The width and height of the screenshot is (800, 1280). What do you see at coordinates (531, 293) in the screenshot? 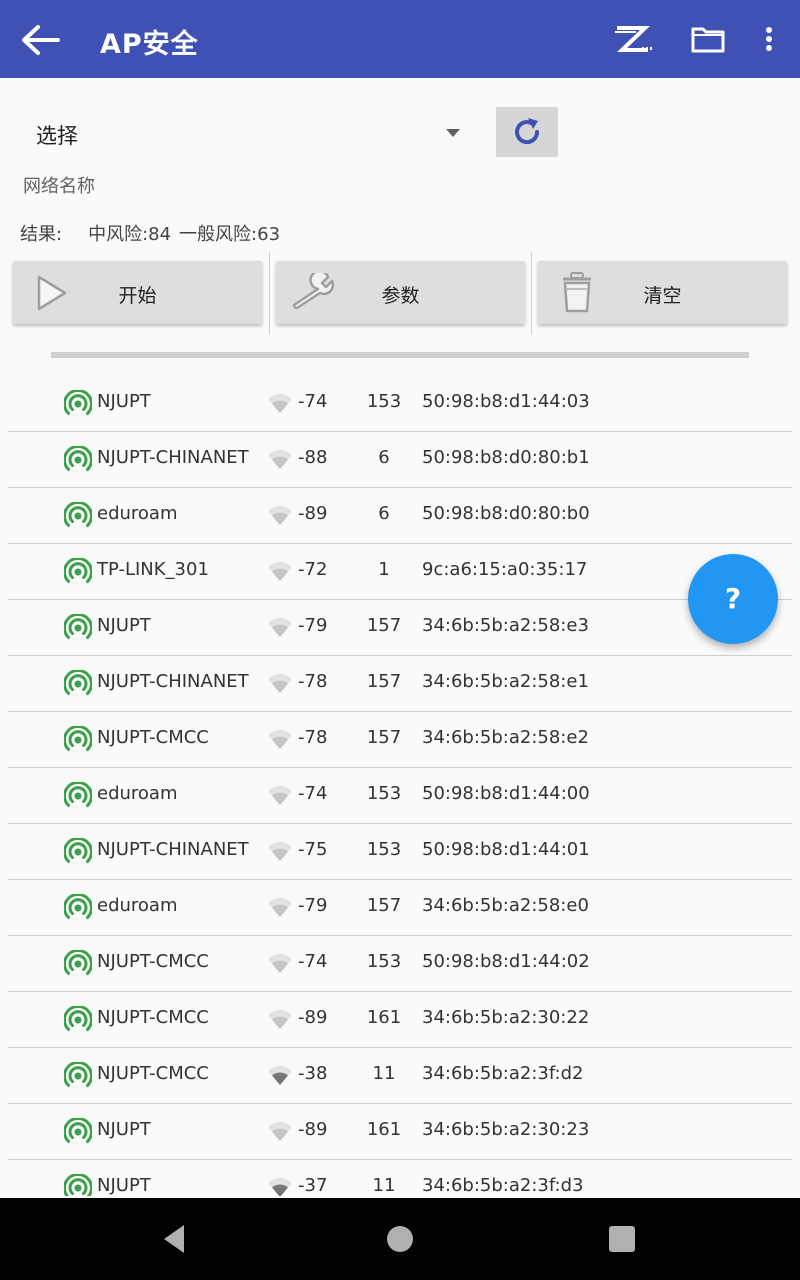
I see `button-divider` at bounding box center [531, 293].